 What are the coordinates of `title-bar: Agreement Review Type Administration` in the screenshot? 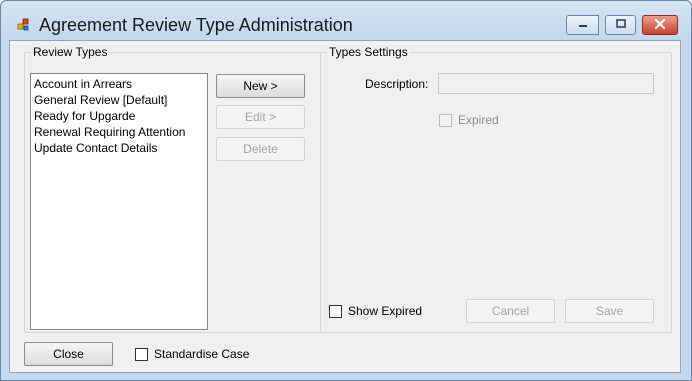 It's located at (346, 20).